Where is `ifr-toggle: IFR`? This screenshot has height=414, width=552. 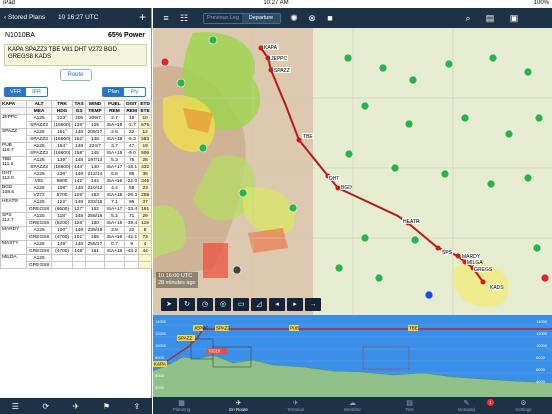 ifr-toggle: IFR is located at coordinates (36, 92).